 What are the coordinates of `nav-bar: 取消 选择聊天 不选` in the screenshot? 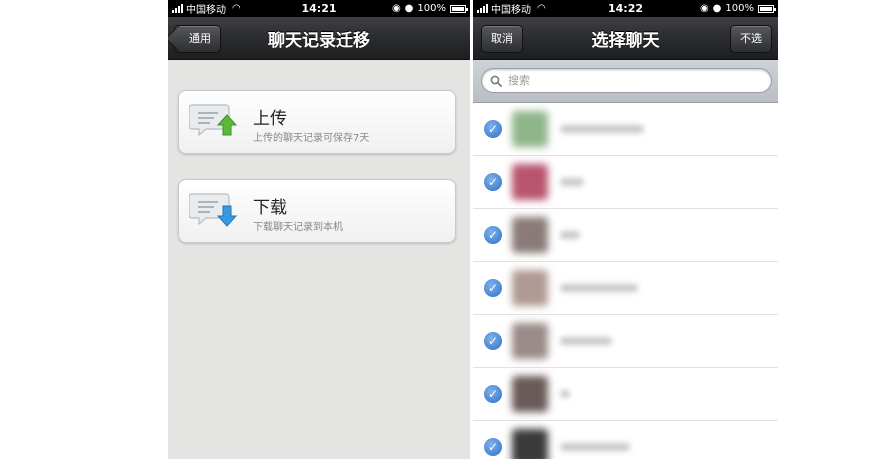 It's located at (625, 38).